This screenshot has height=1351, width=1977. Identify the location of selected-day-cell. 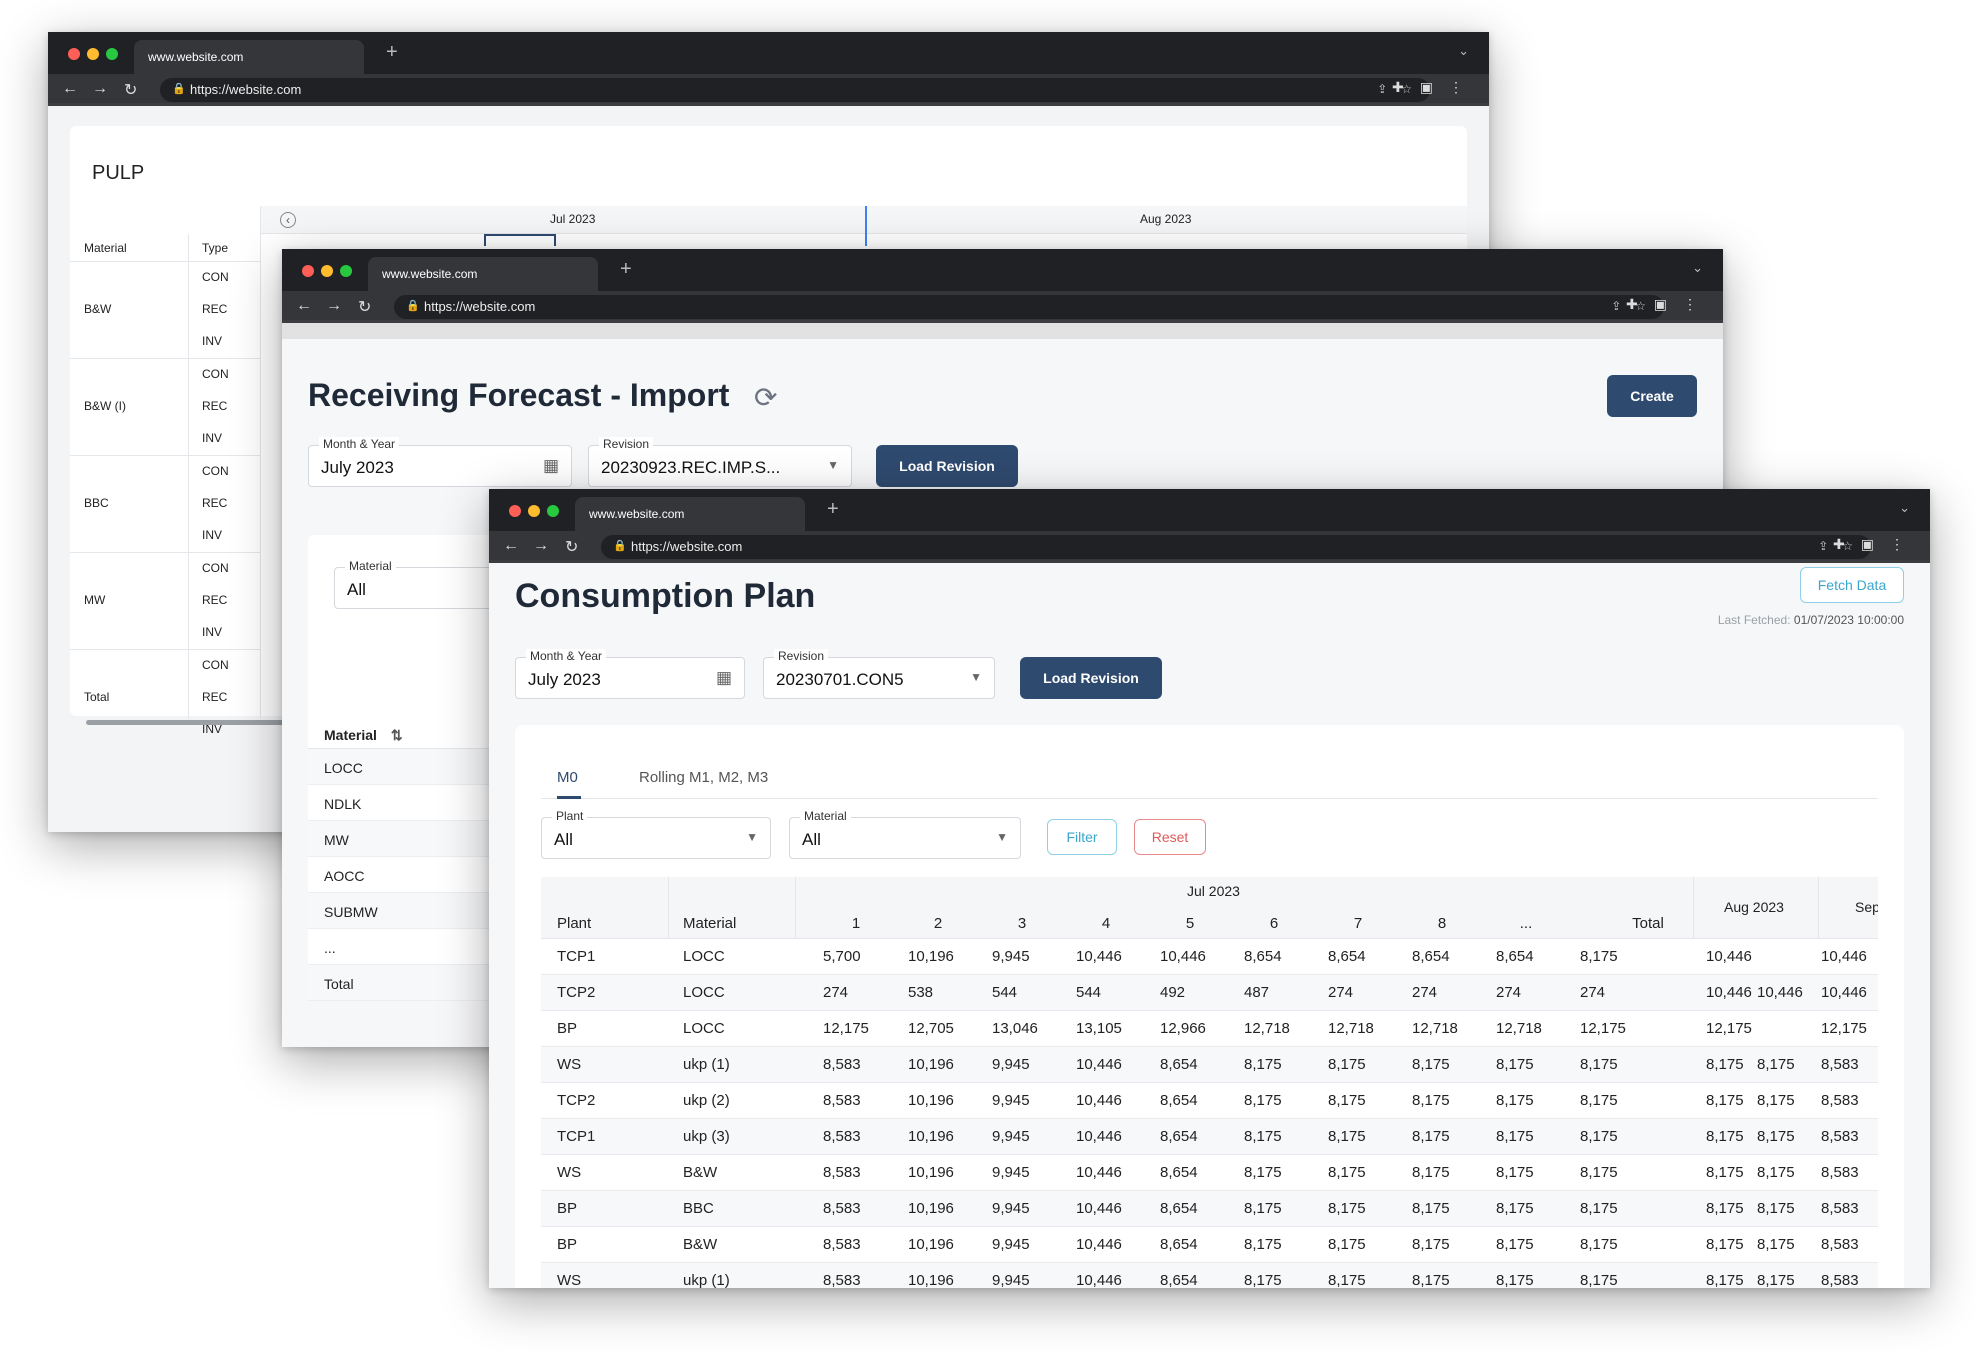
(520, 240).